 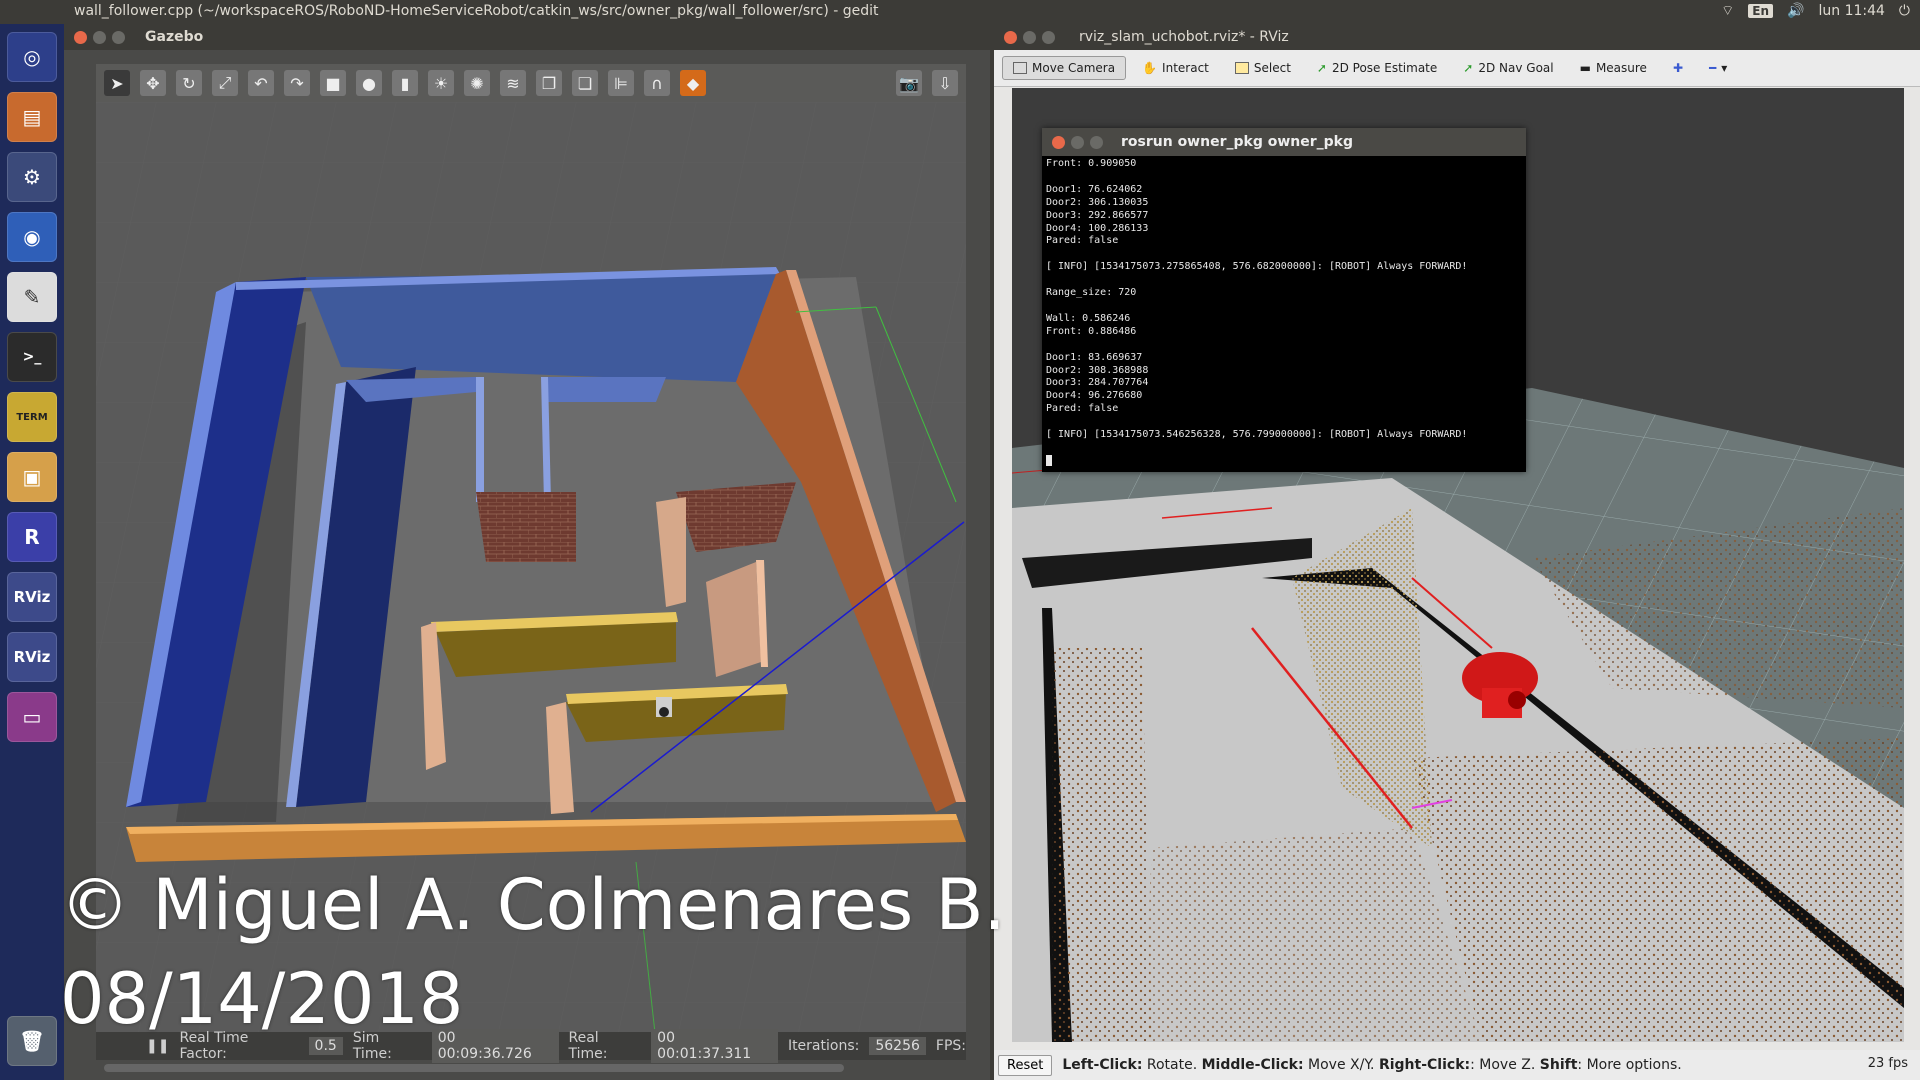 I want to click on terminal-line: Door4: 96.276680, so click(x=1094, y=396).